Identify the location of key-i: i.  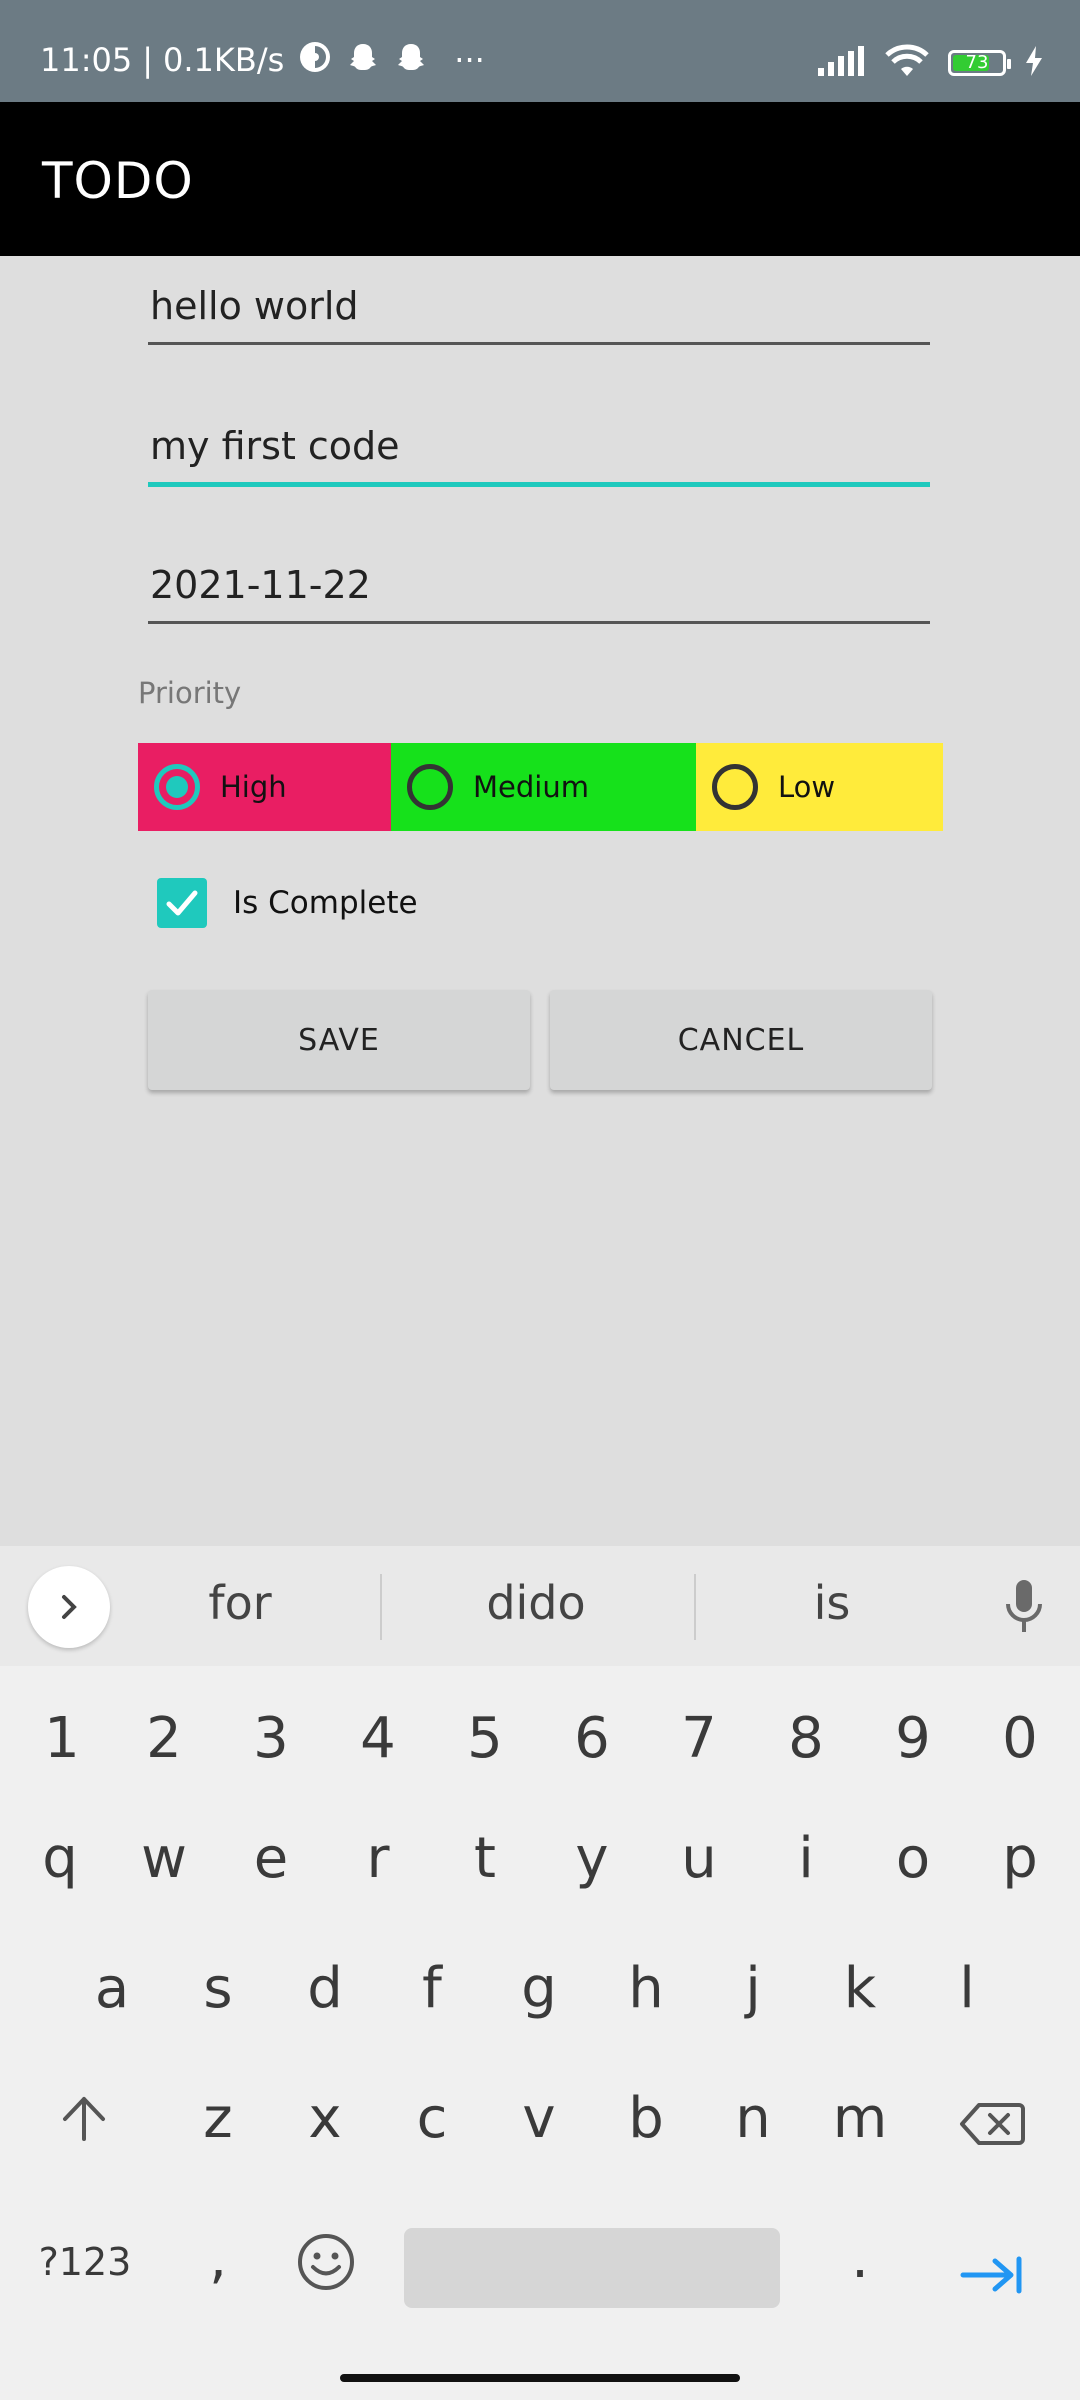
(806, 1858).